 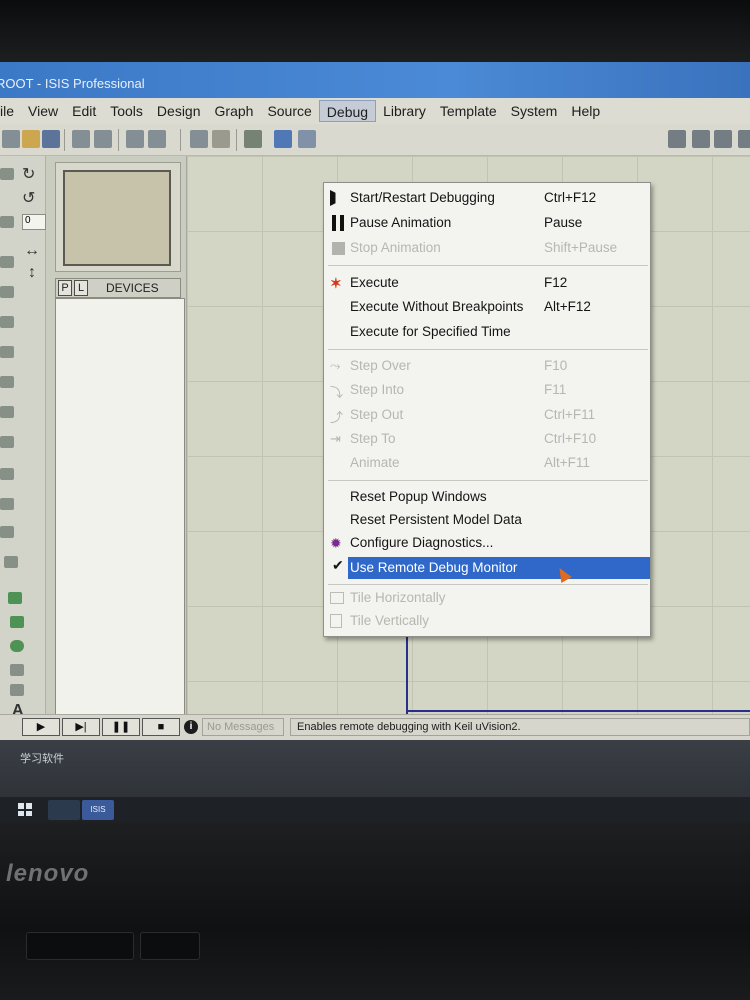 What do you see at coordinates (41, 727) in the screenshot?
I see `play-button: ▶` at bounding box center [41, 727].